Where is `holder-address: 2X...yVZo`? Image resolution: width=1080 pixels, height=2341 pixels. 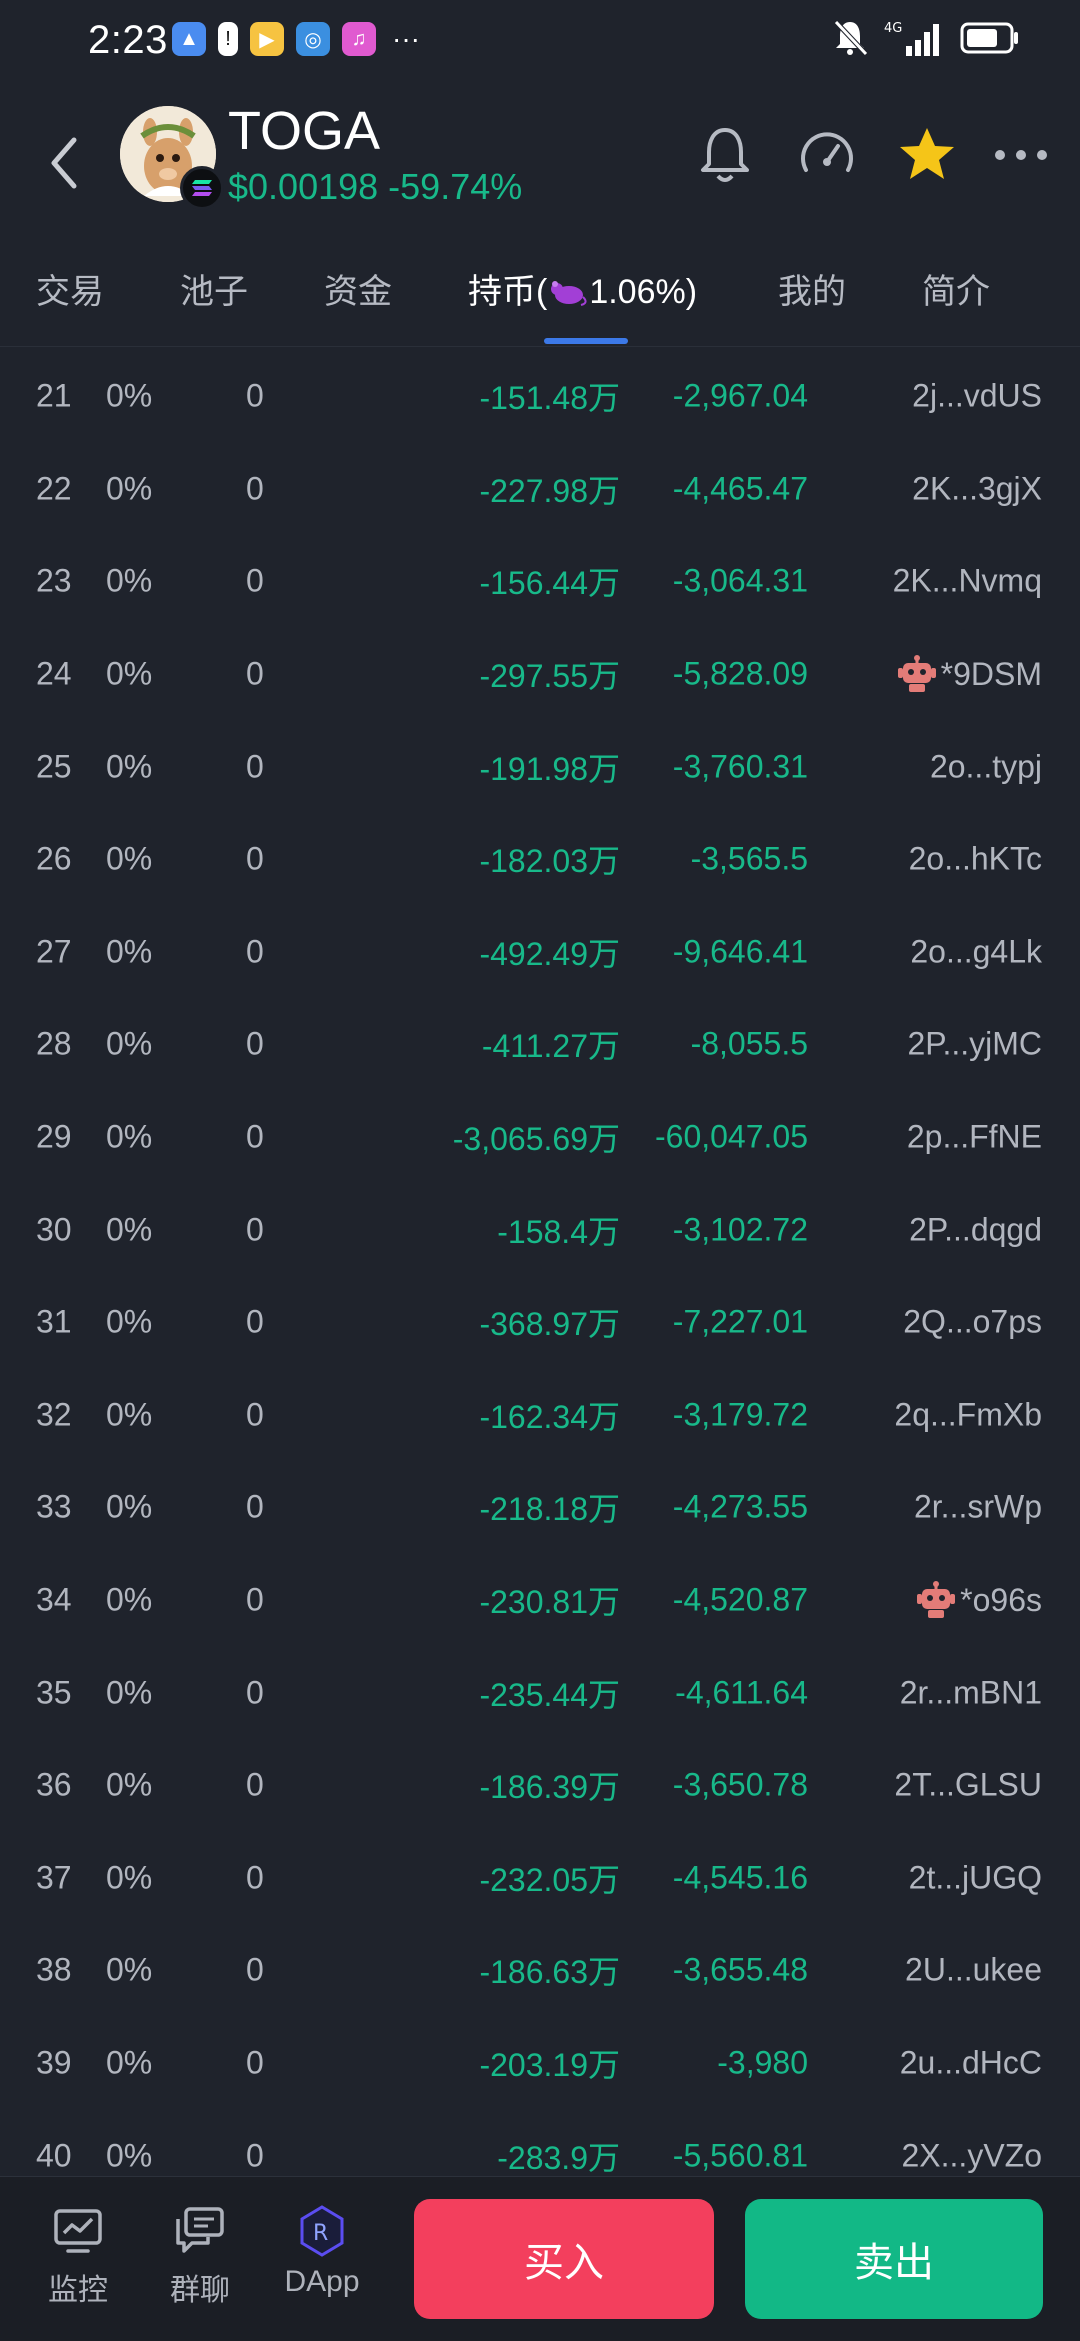 holder-address: 2X...yVZo is located at coordinates (972, 2155).